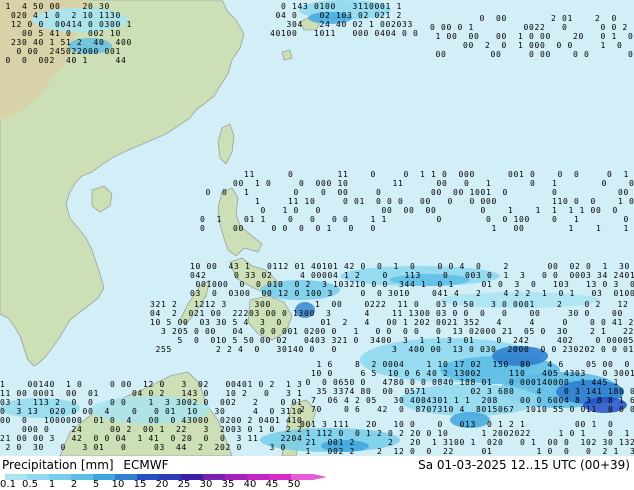  I want to click on grid-value: 8, so click(357, 364).